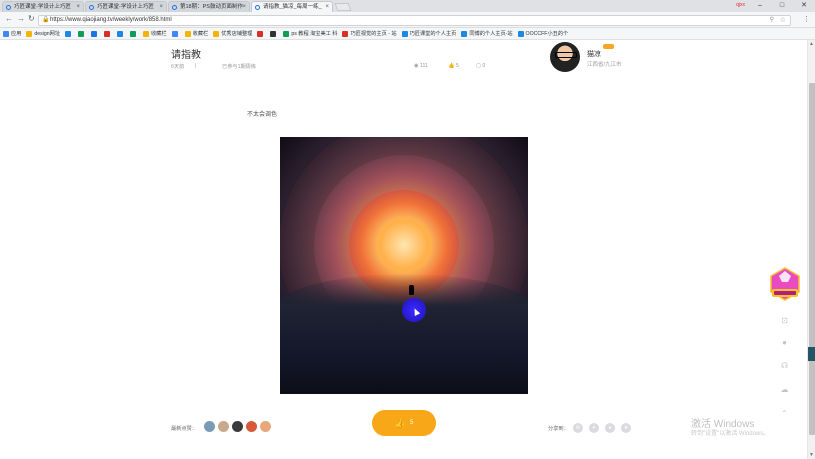 This screenshot has height=459, width=815. Describe the element at coordinates (784, 342) in the screenshot. I see `chat-icon: ●` at that location.